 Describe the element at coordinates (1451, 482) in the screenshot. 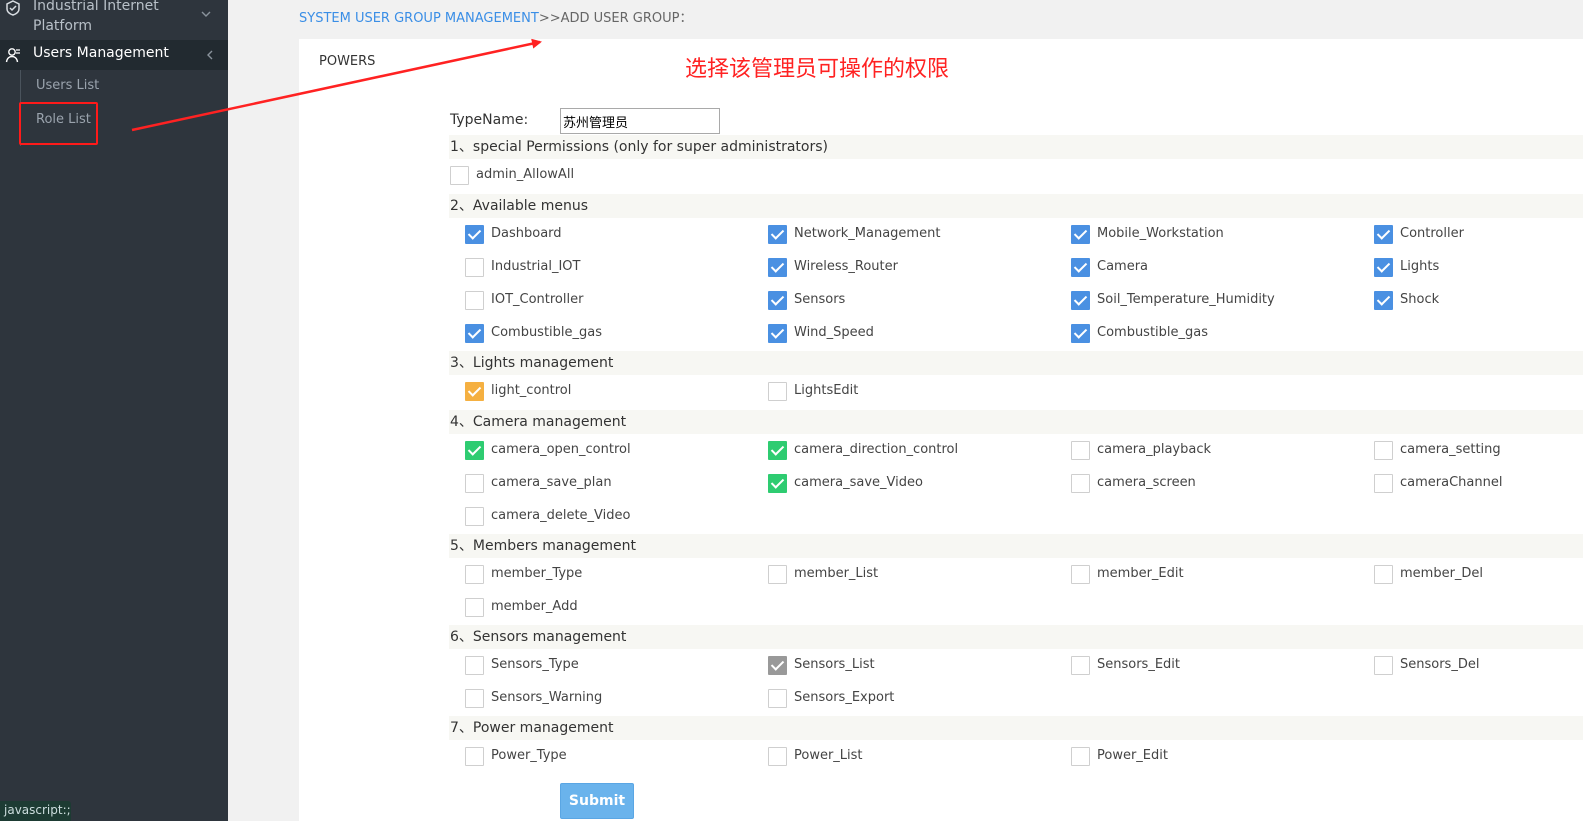

I see `permission-label: cameraChannel` at that location.